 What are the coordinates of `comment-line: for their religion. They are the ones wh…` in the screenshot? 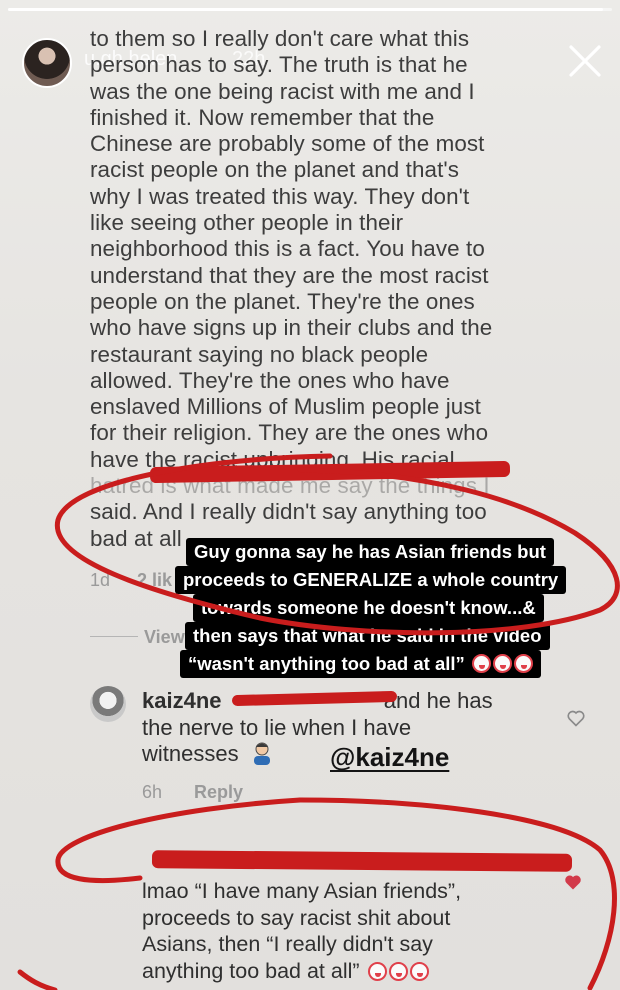 It's located at (289, 433).